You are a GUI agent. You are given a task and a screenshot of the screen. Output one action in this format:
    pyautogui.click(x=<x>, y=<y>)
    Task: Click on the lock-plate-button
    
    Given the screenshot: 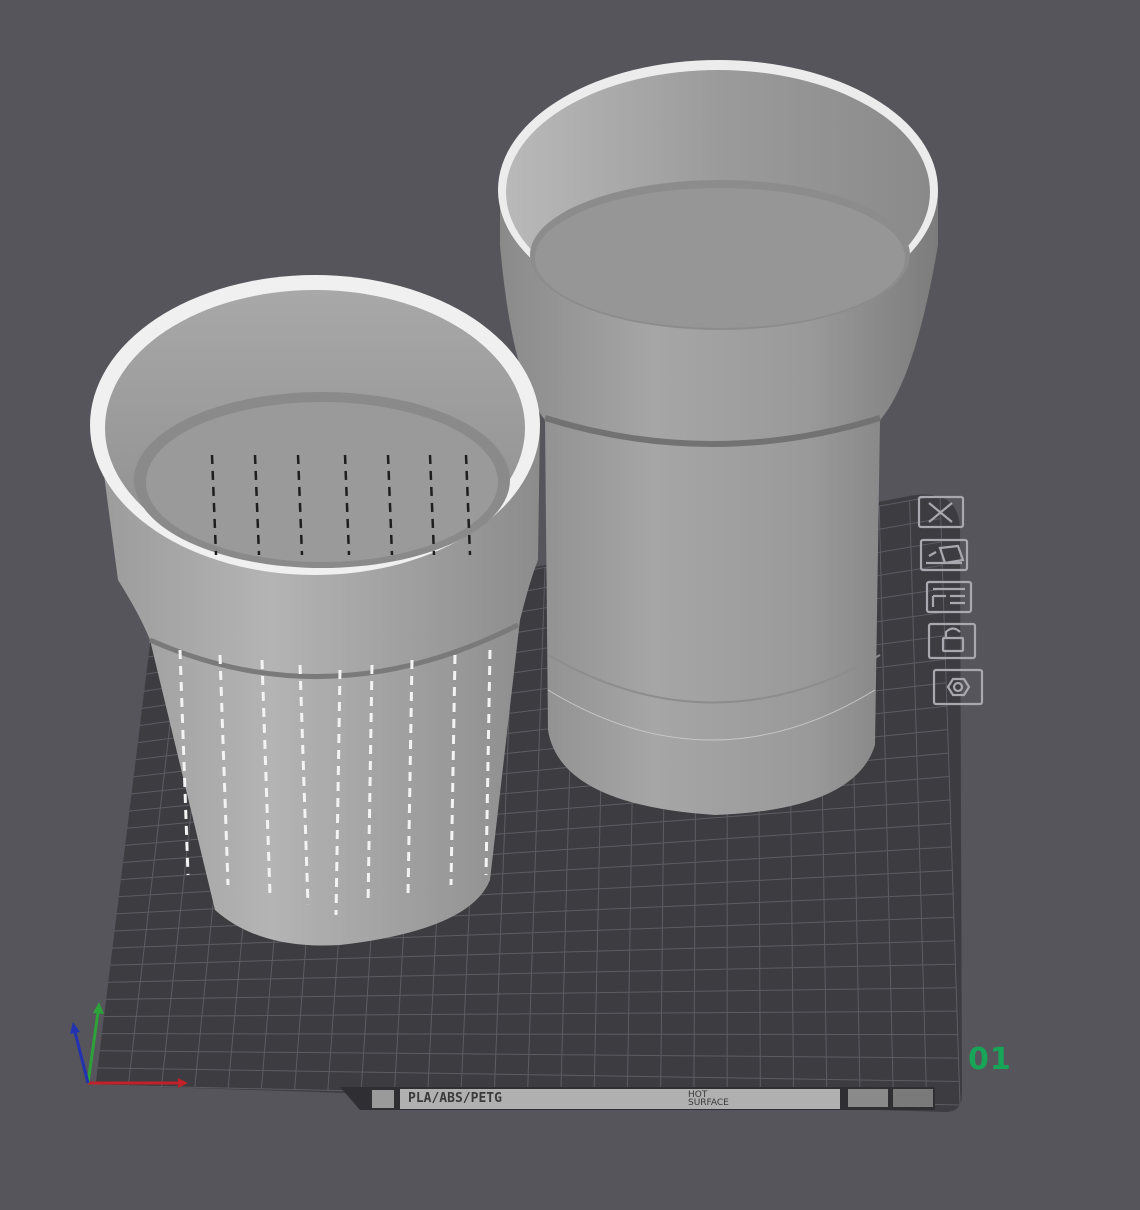 What is the action you would take?
    pyautogui.click(x=952, y=641)
    